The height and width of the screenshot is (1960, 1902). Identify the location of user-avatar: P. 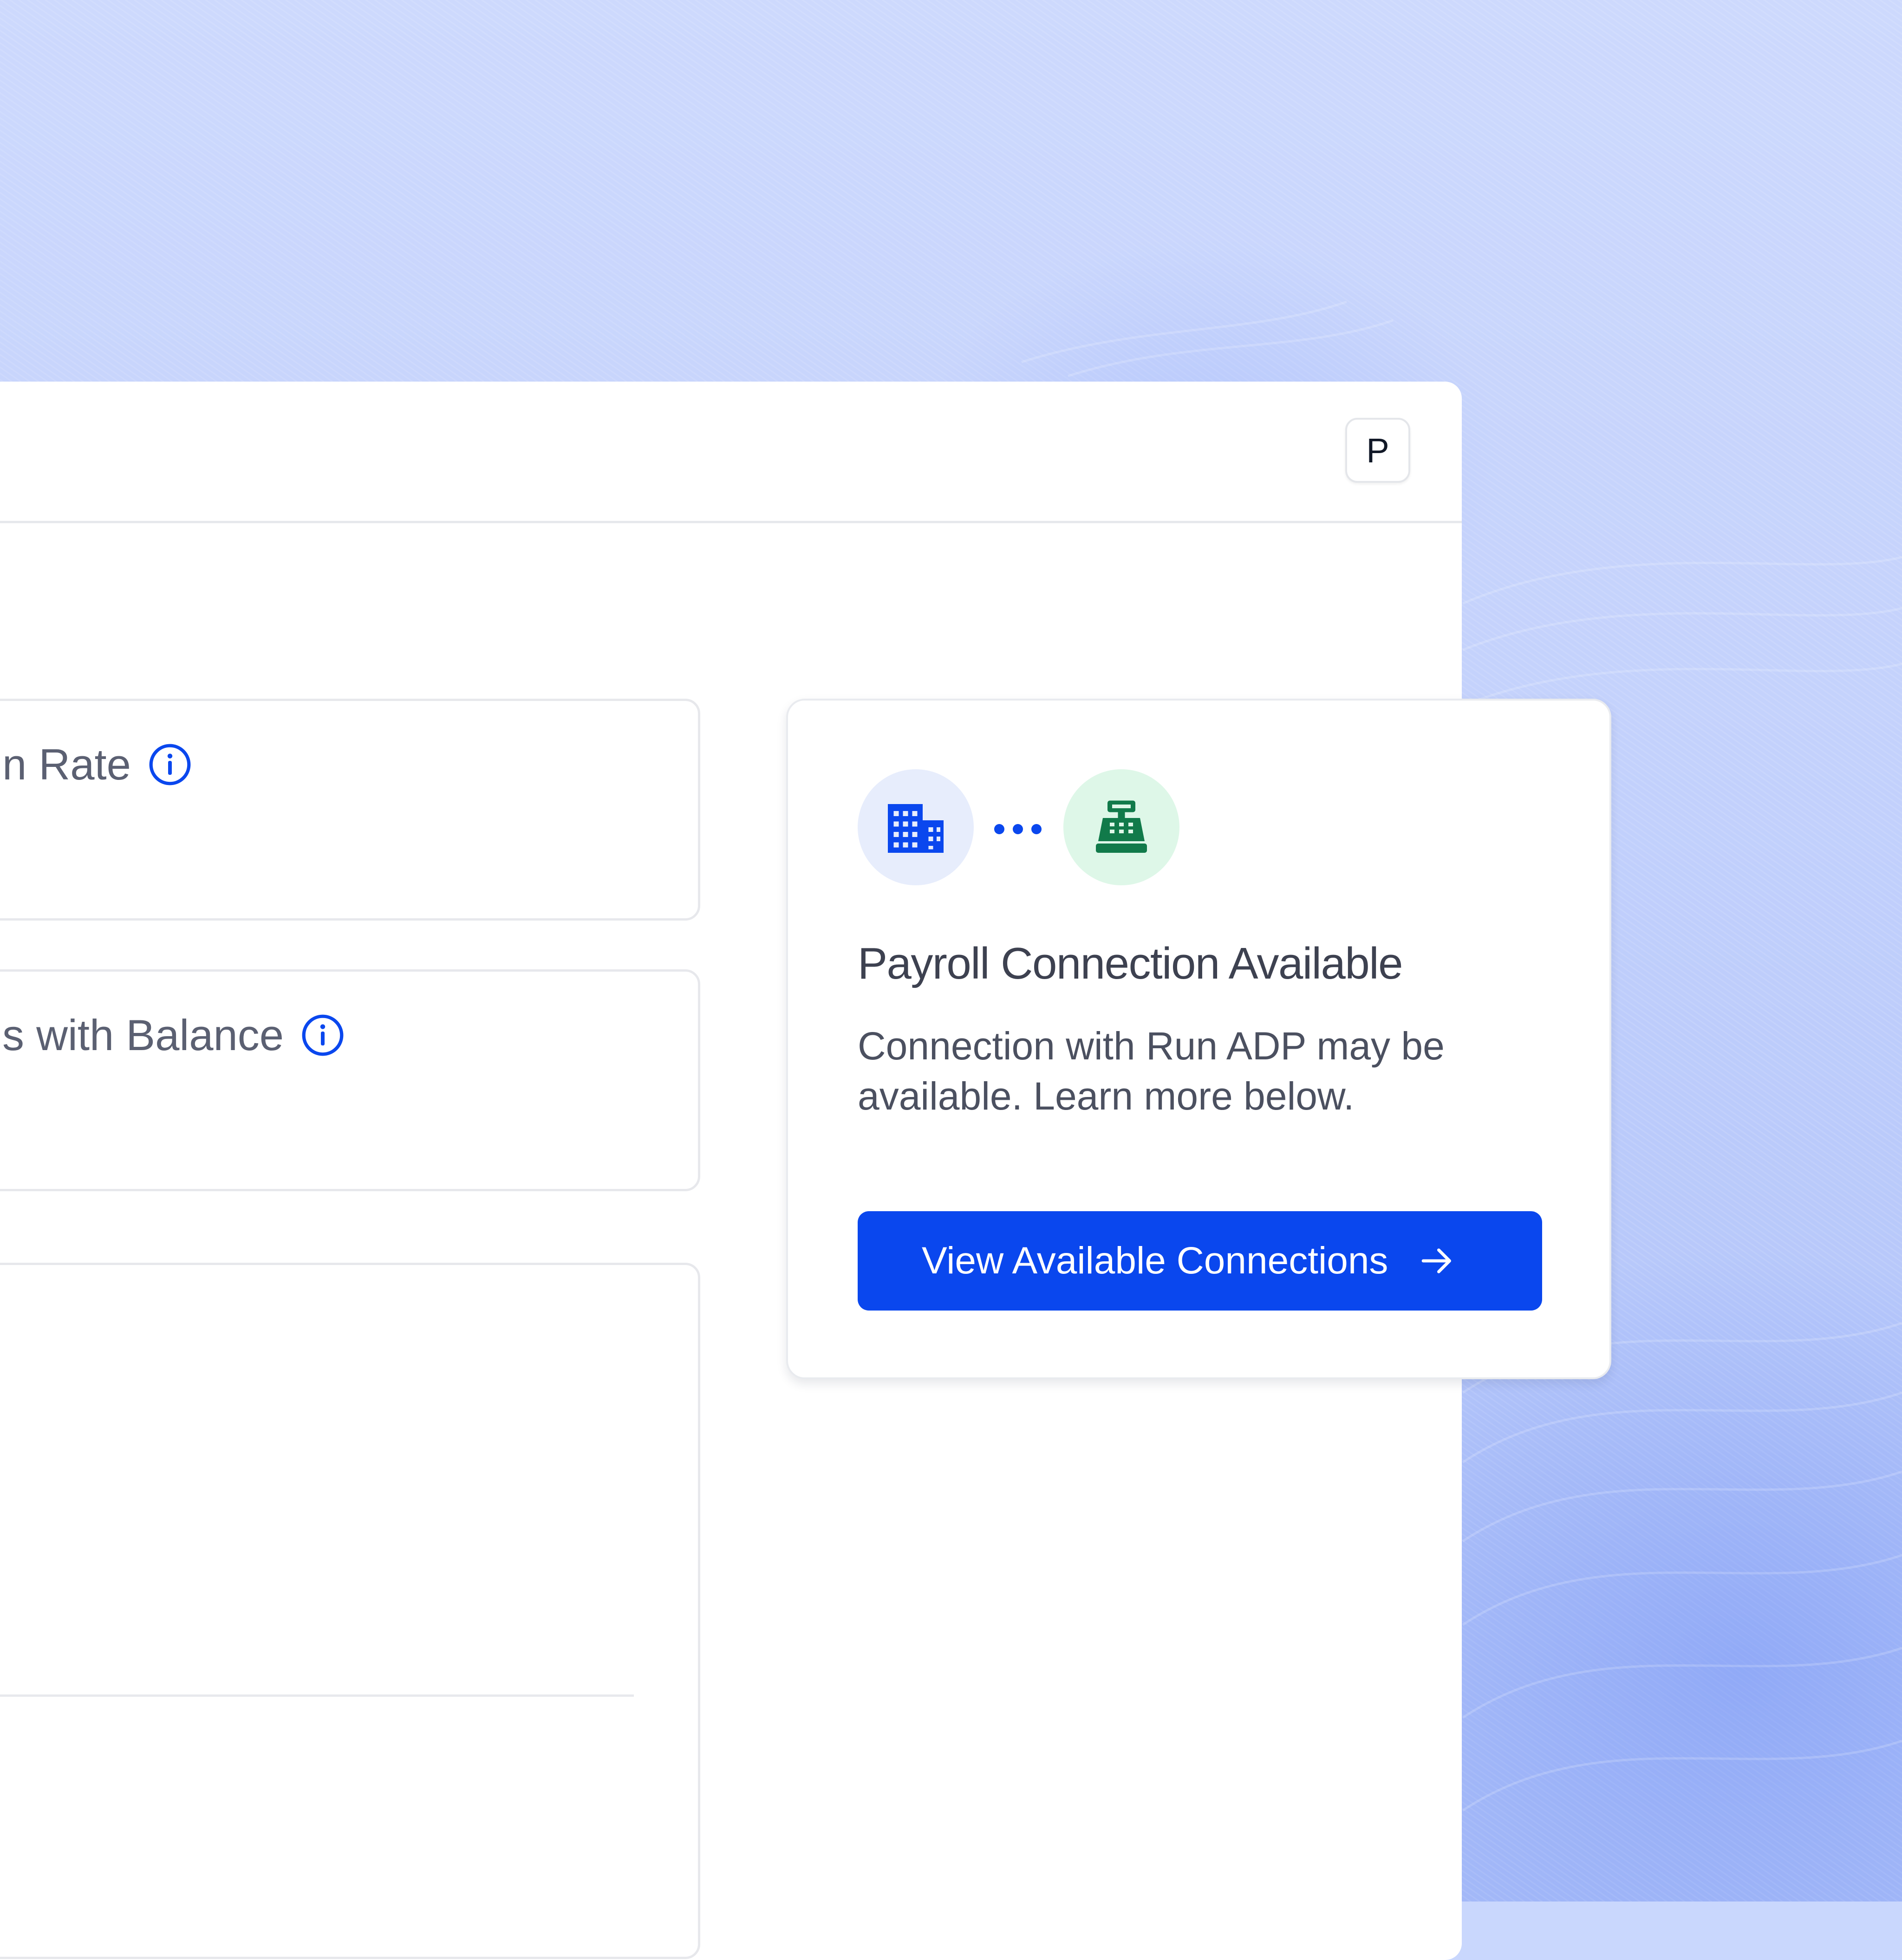
(1377, 451).